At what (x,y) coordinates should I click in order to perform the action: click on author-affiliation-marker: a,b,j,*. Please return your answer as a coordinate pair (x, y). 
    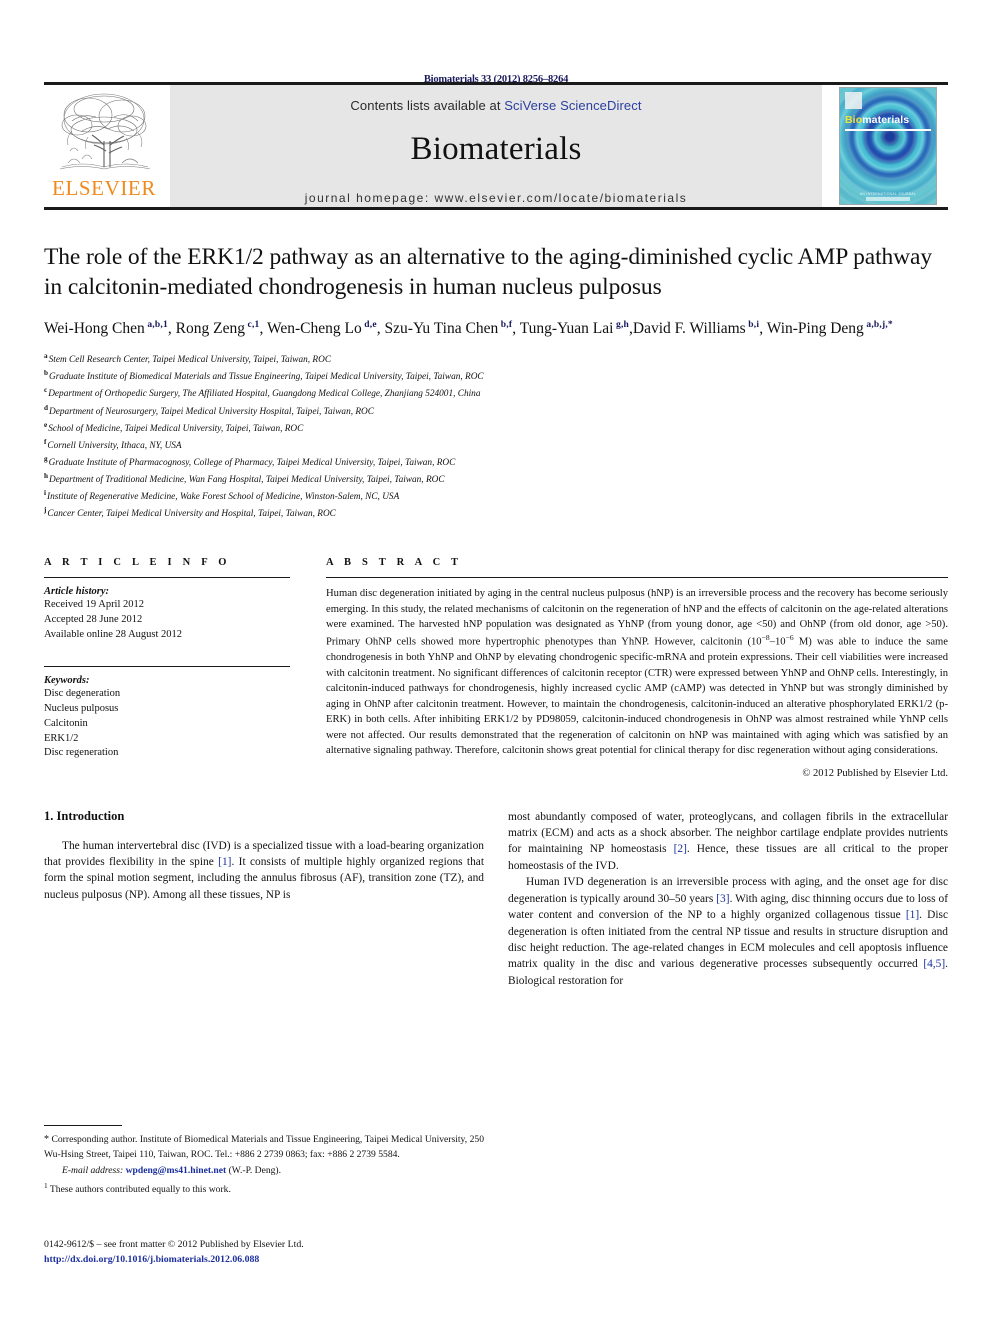
    Looking at the image, I should click on (878, 325).